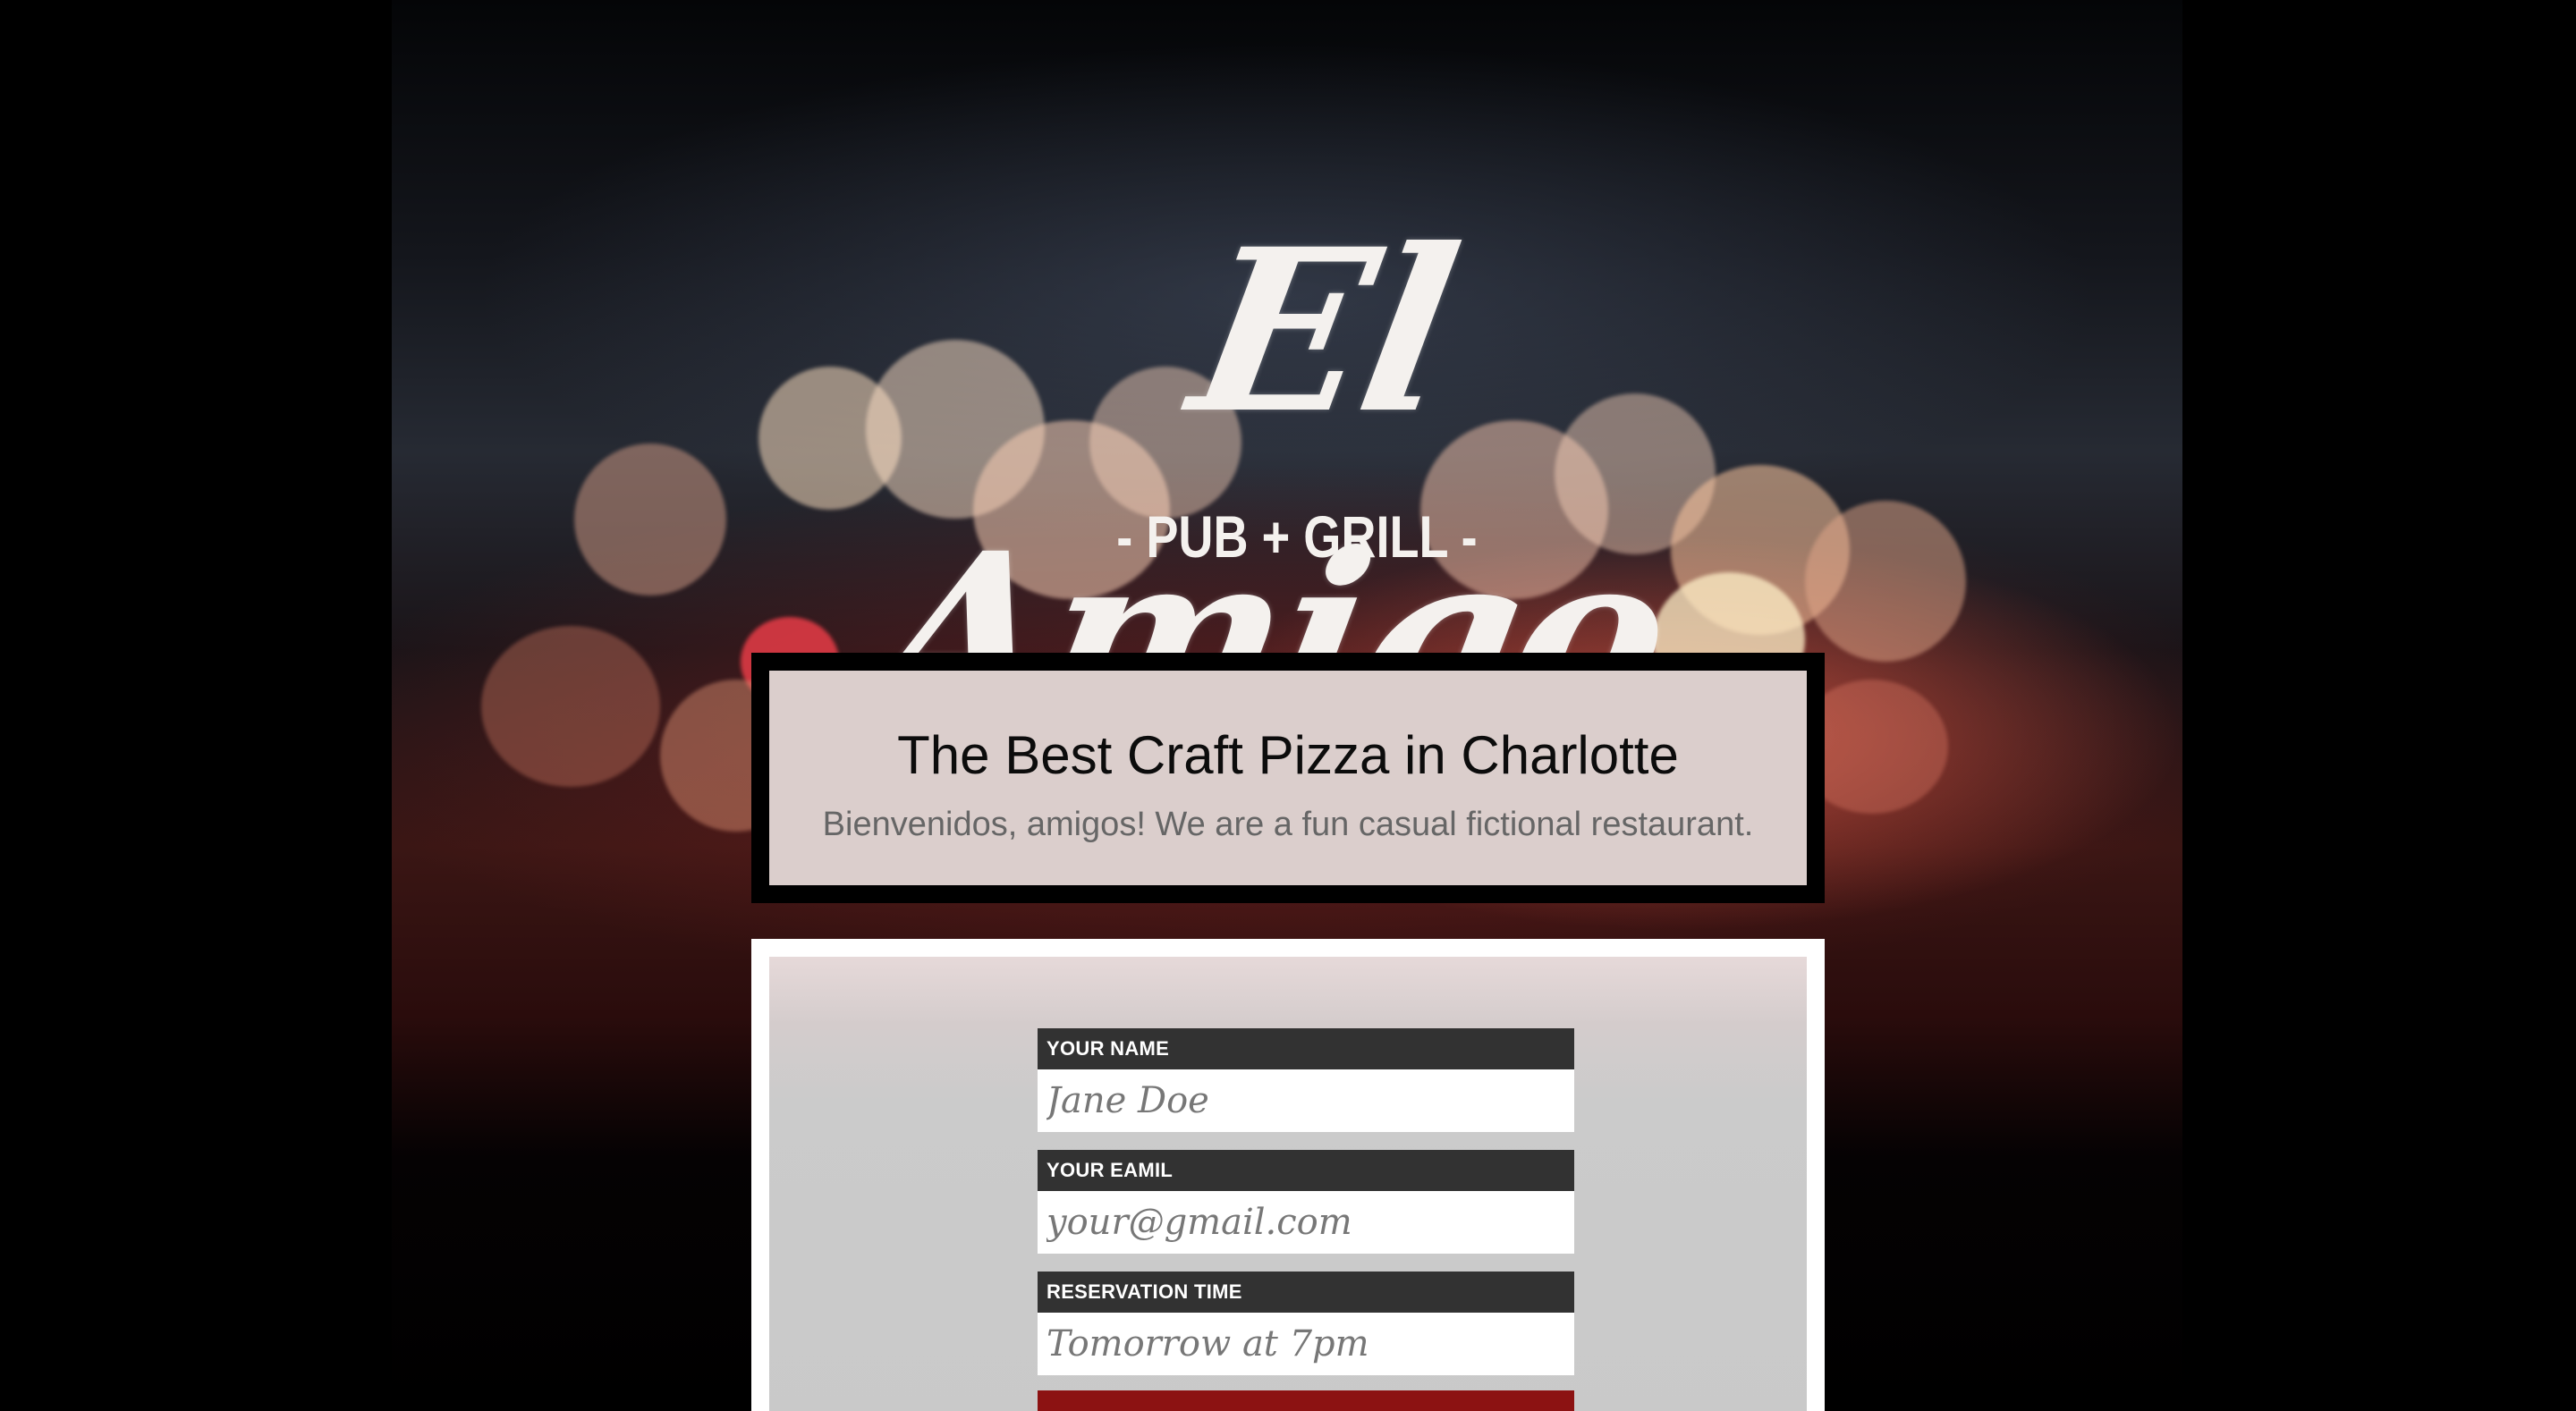  What do you see at coordinates (1306, 1223) in the screenshot?
I see `email-input` at bounding box center [1306, 1223].